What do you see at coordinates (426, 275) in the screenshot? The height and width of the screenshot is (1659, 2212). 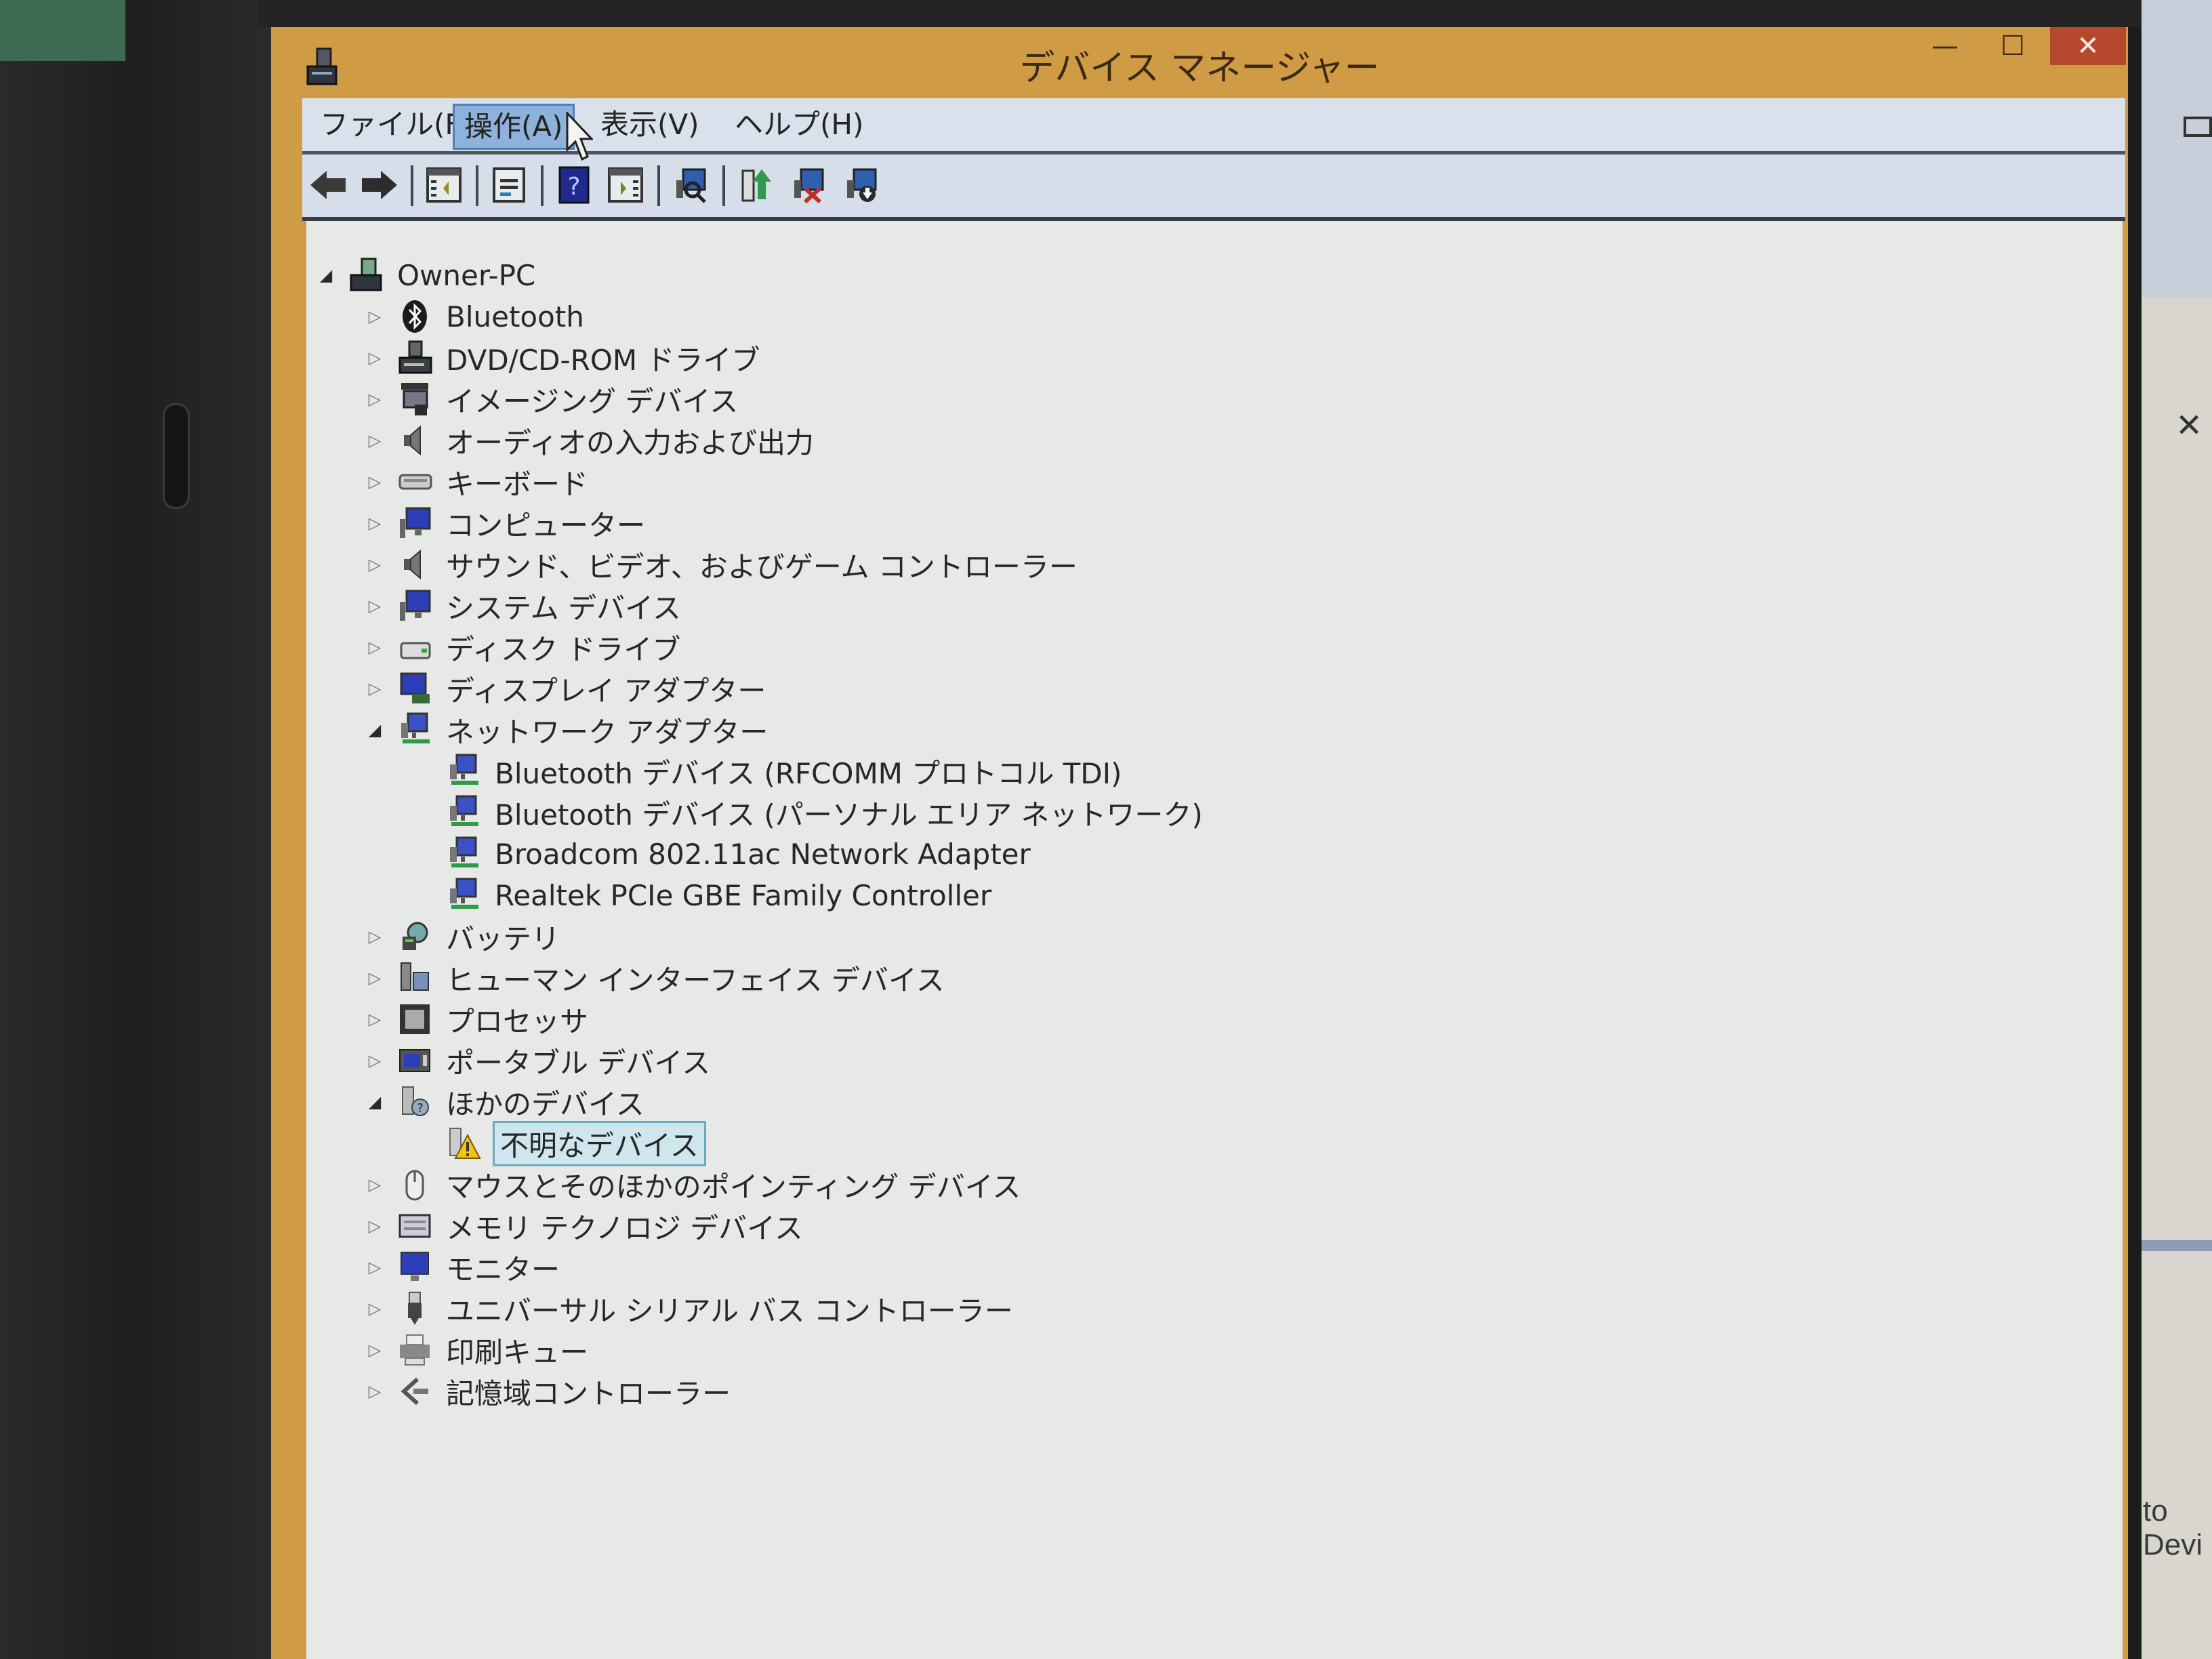 I see `tree-root: ◢ Owner-PC` at bounding box center [426, 275].